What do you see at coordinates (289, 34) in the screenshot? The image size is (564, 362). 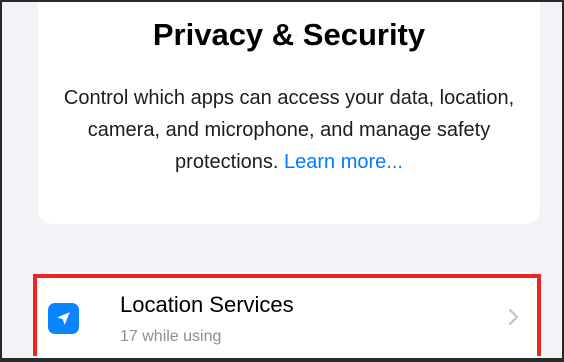 I see `page-title: Privacy & Security` at bounding box center [289, 34].